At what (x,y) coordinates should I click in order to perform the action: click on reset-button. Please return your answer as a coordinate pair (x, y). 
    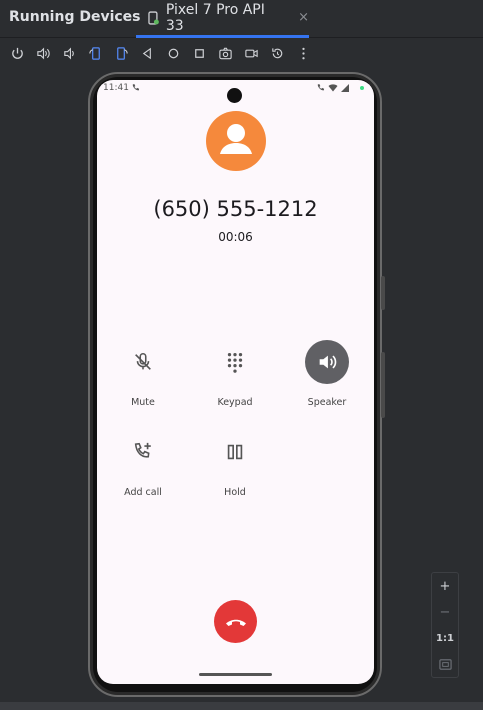
    Looking at the image, I should click on (277, 53).